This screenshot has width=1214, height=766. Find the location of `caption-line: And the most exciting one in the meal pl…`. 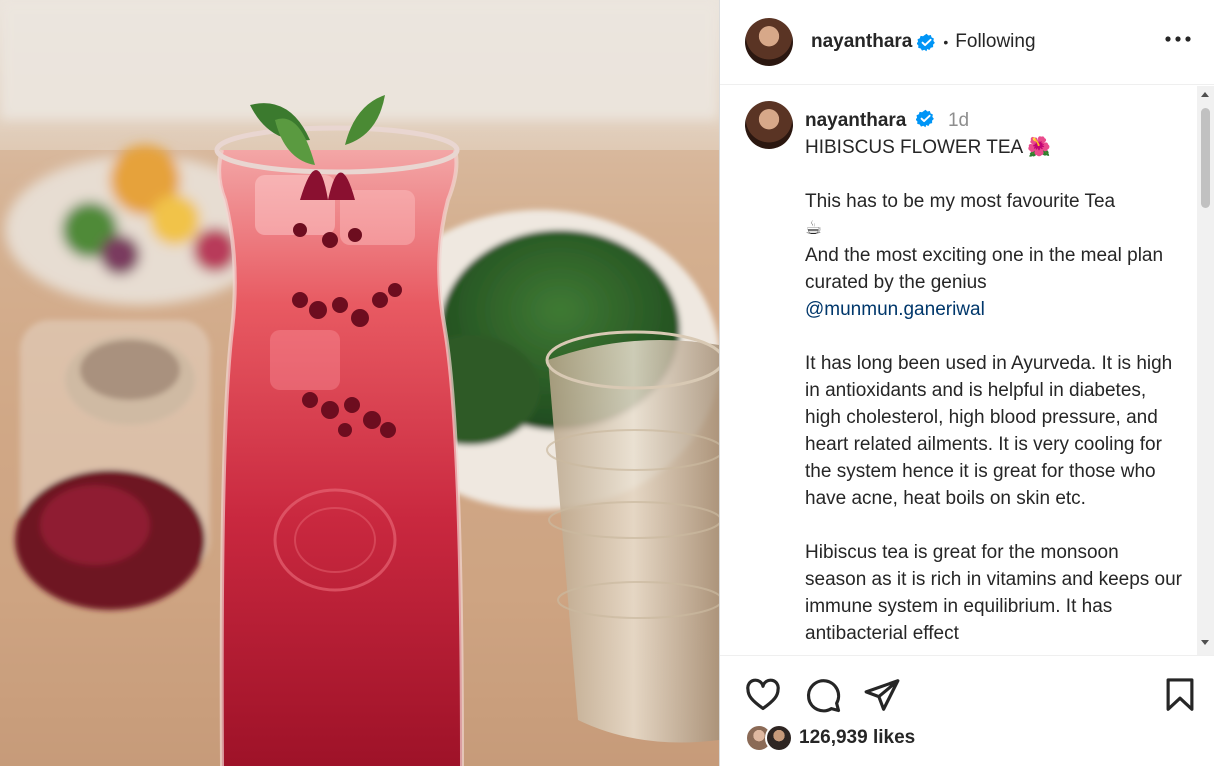

caption-line: And the most exciting one in the meal pl… is located at coordinates (987, 269).